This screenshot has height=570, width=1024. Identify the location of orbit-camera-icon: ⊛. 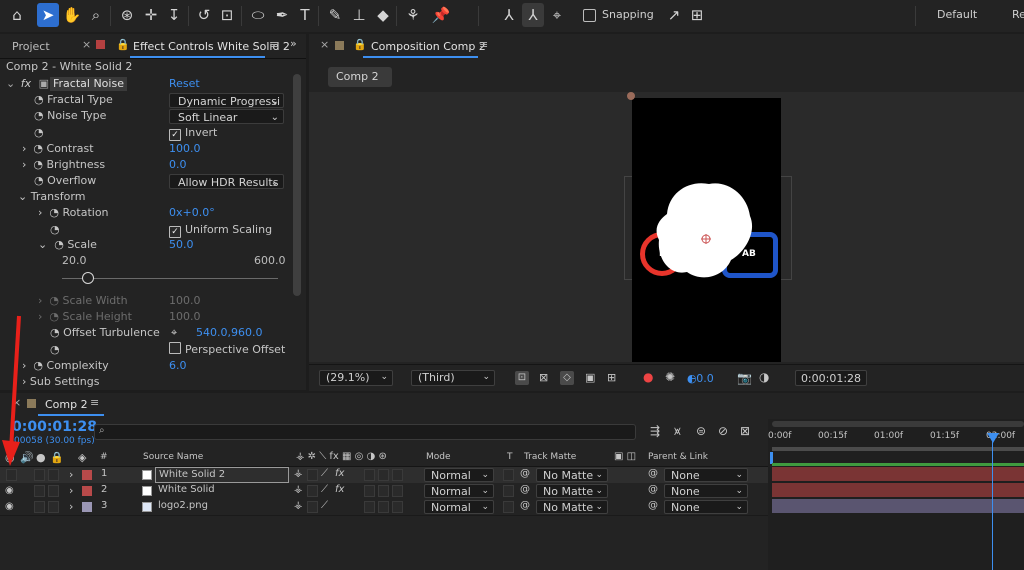
(127, 15).